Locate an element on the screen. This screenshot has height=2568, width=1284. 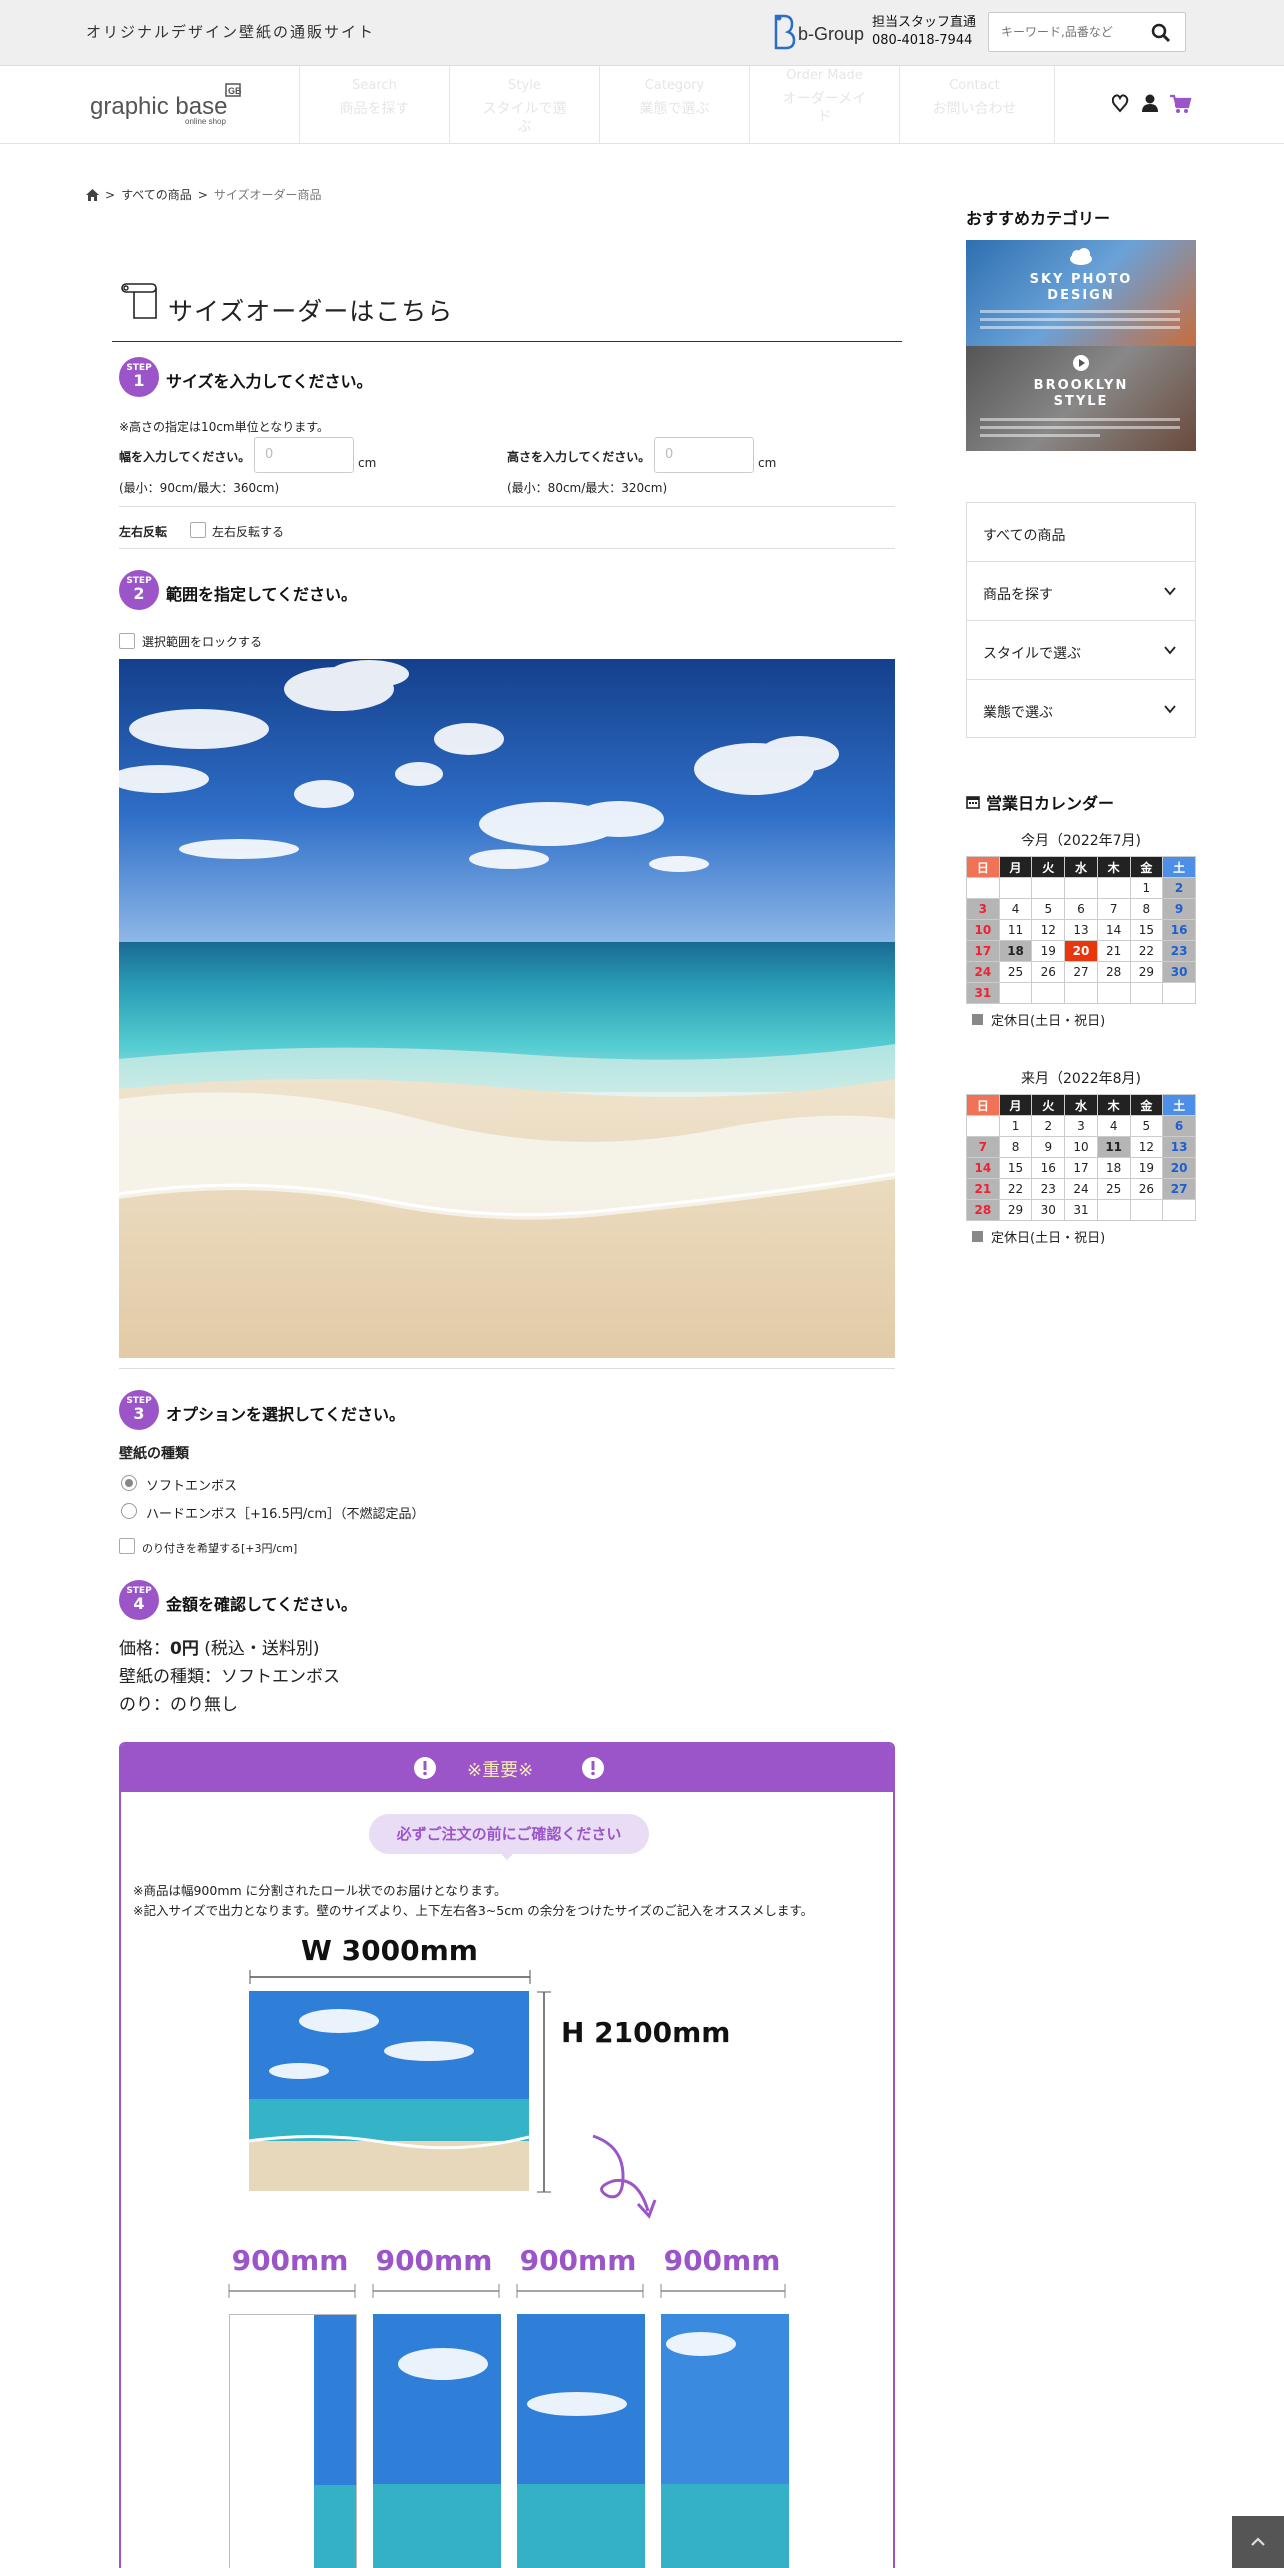
flip-option-label: 左右反転する is located at coordinates (248, 532).